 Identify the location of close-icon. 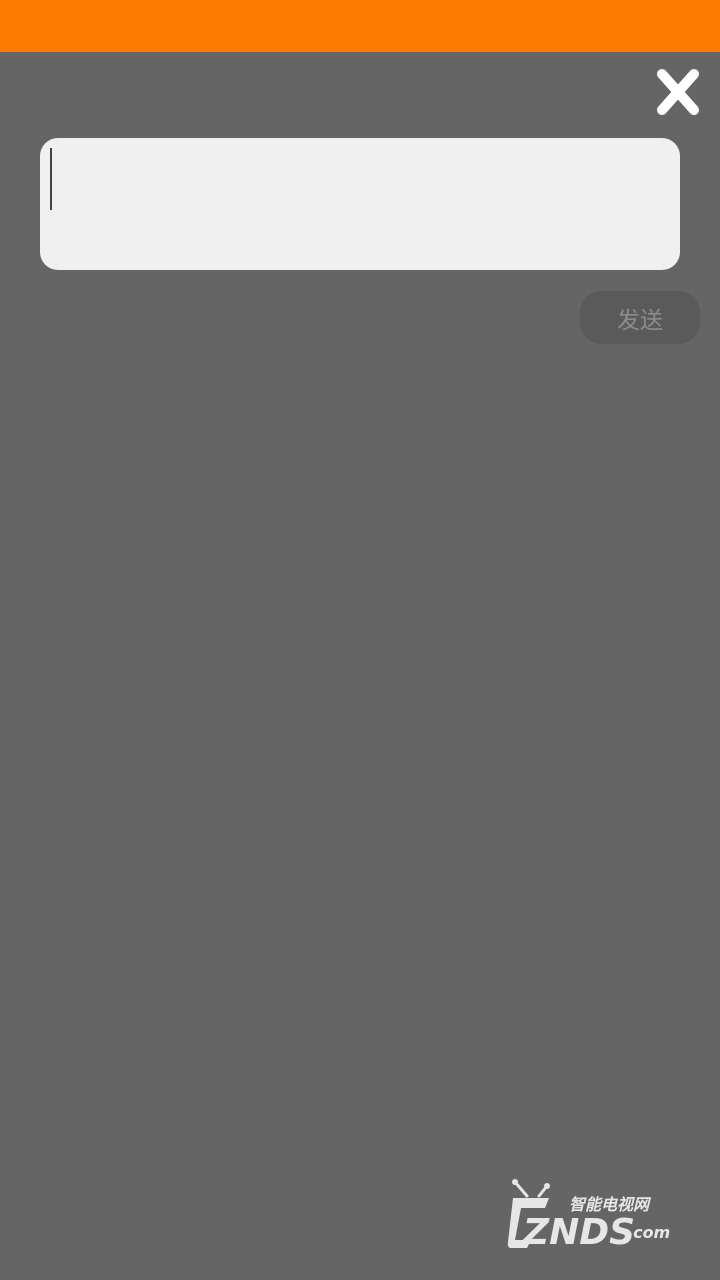
(678, 92).